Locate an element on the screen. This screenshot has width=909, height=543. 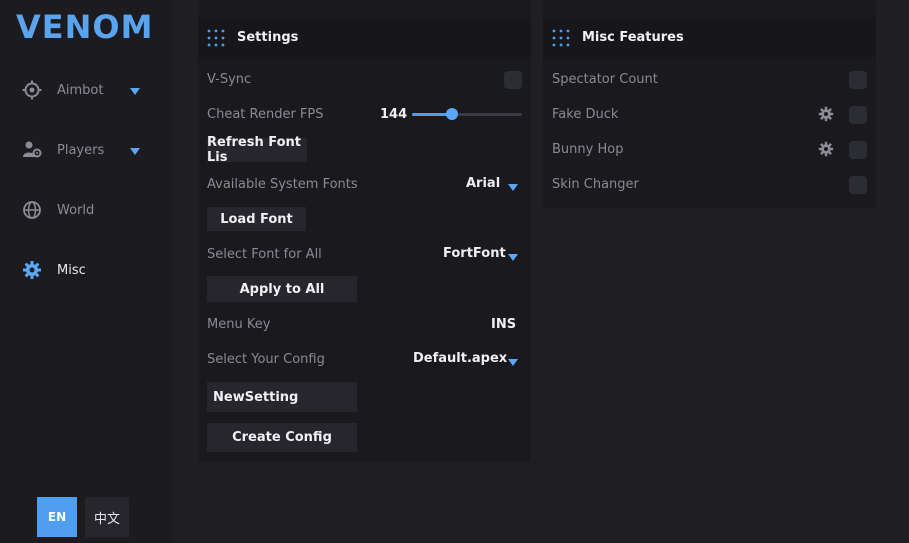
gear-icon is located at coordinates (32, 270).